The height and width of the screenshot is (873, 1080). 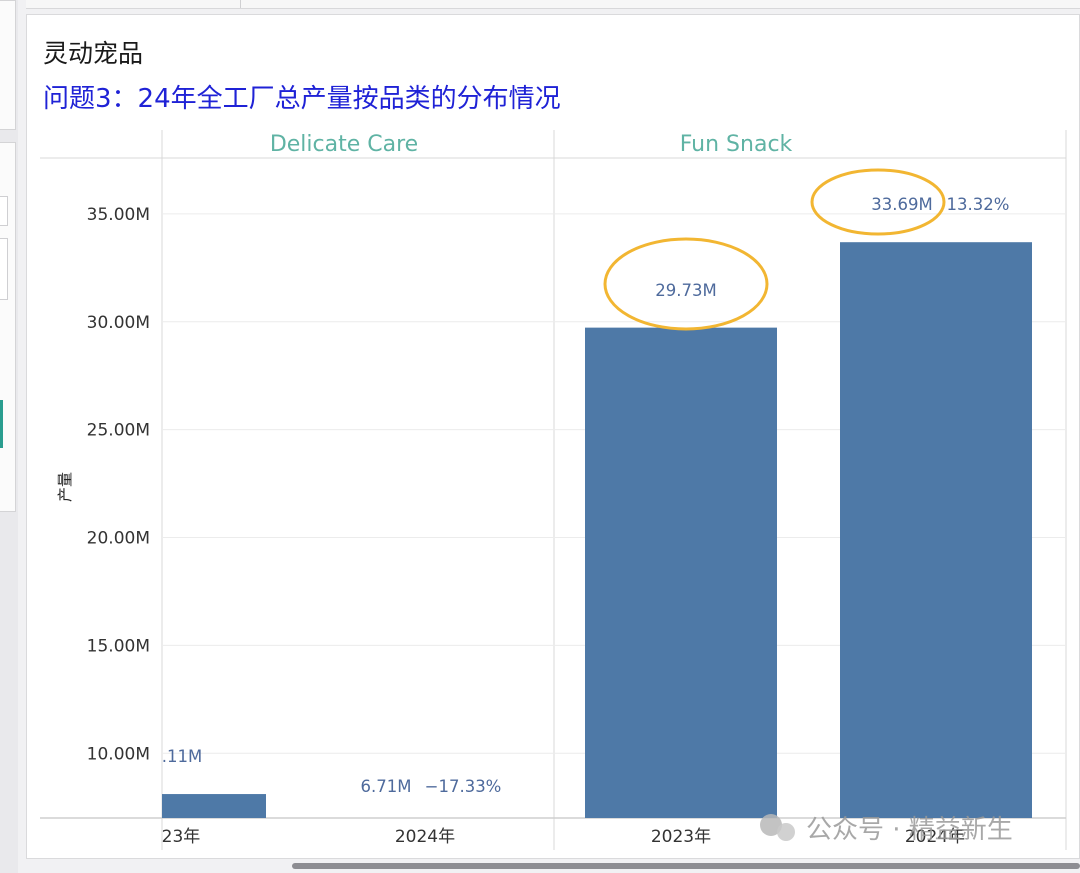 What do you see at coordinates (685, 290) in the screenshot?
I see `bar-value-label: 29.73M` at bounding box center [685, 290].